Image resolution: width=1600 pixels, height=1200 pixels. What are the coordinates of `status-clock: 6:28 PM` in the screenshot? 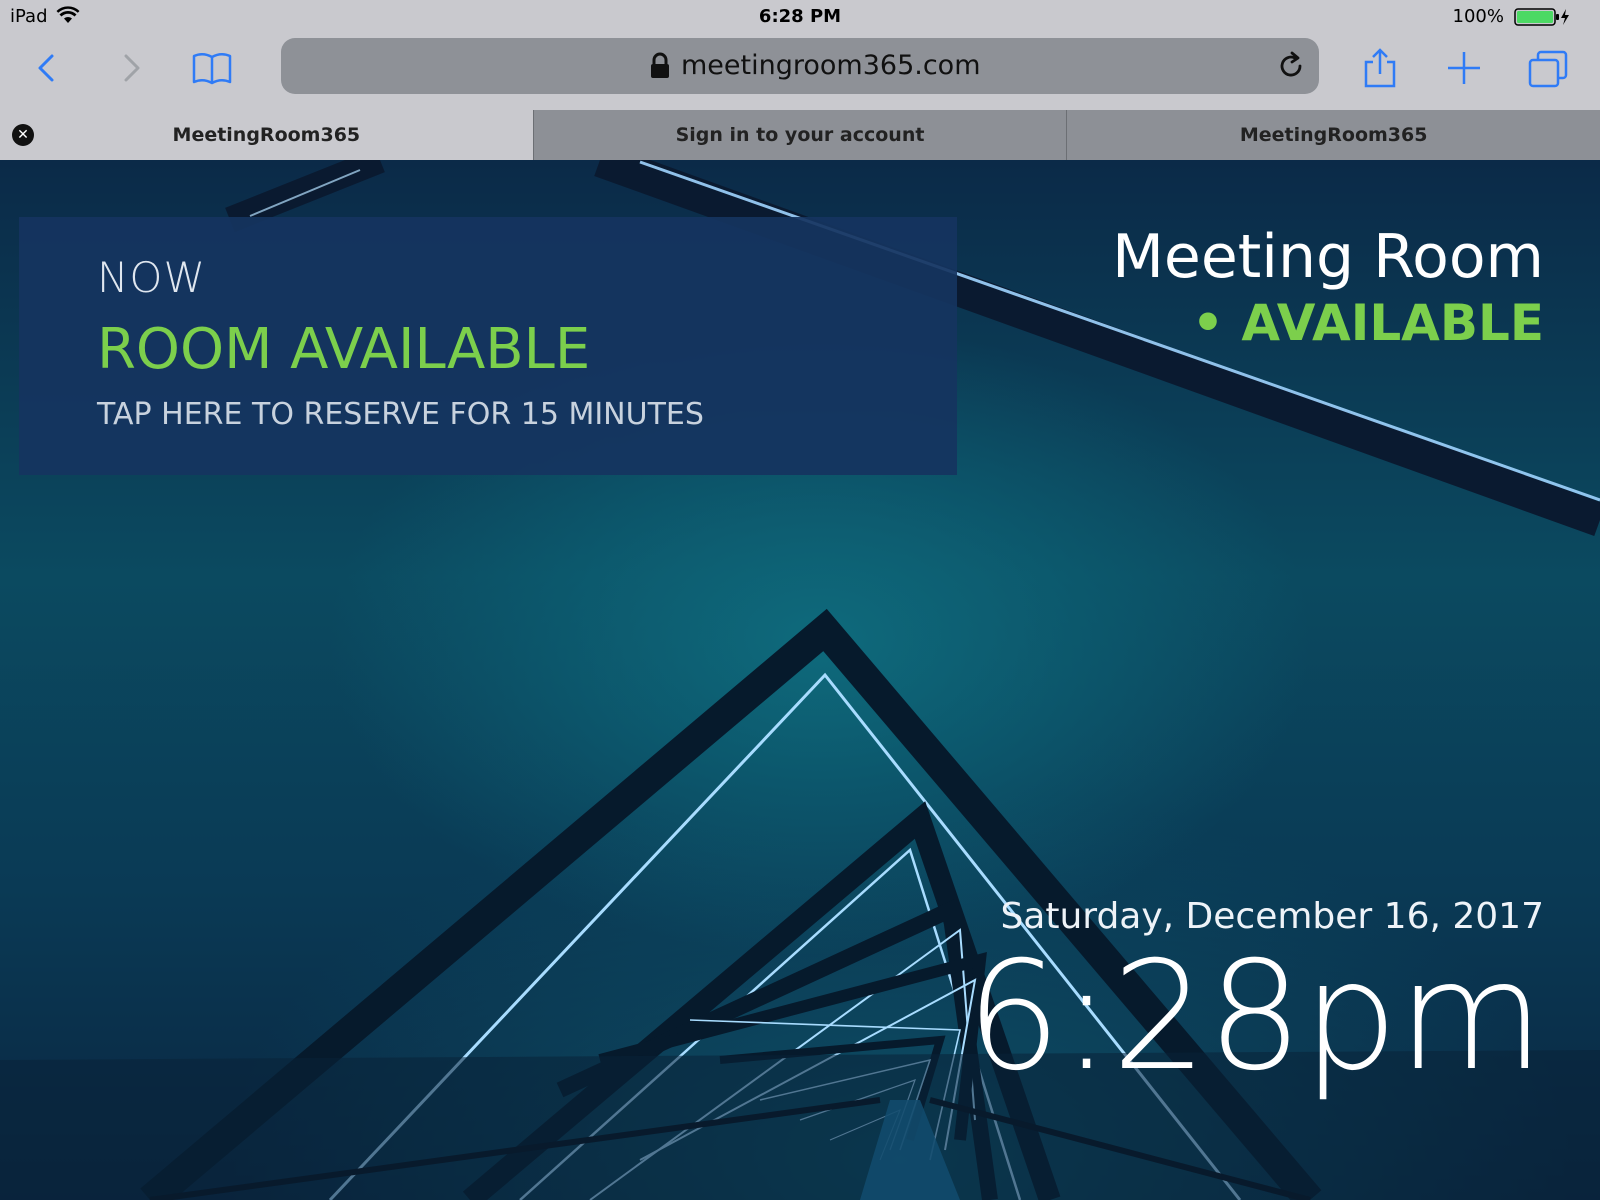 It's located at (800, 16).